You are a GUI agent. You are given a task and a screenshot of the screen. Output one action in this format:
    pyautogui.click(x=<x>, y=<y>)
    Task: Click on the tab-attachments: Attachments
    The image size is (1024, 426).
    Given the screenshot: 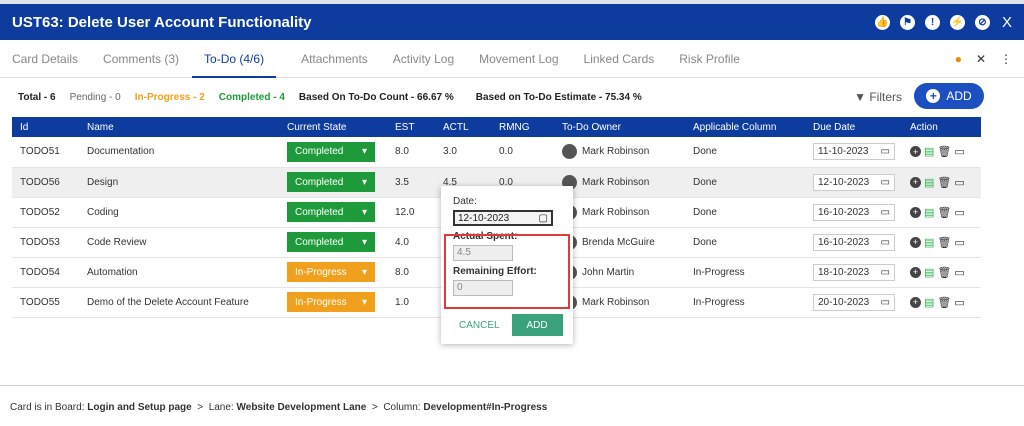 What is the action you would take?
    pyautogui.click(x=334, y=59)
    